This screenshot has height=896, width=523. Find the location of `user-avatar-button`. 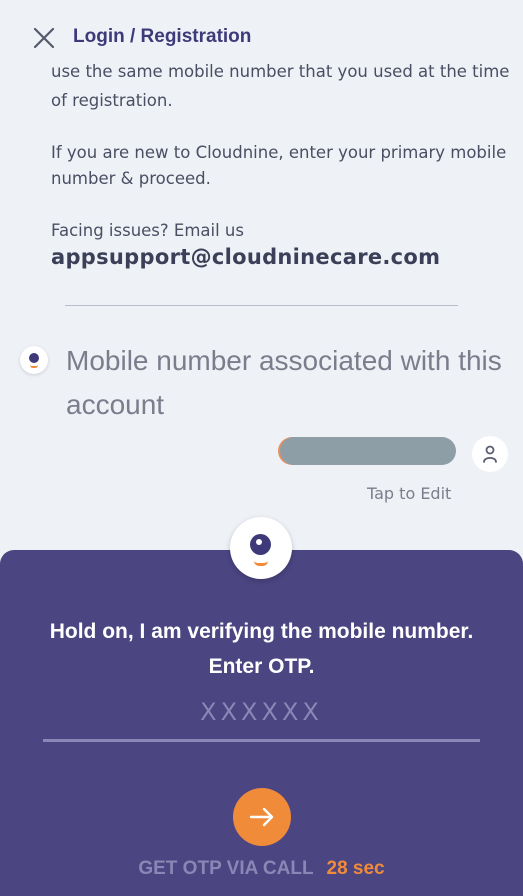

user-avatar-button is located at coordinates (490, 454).